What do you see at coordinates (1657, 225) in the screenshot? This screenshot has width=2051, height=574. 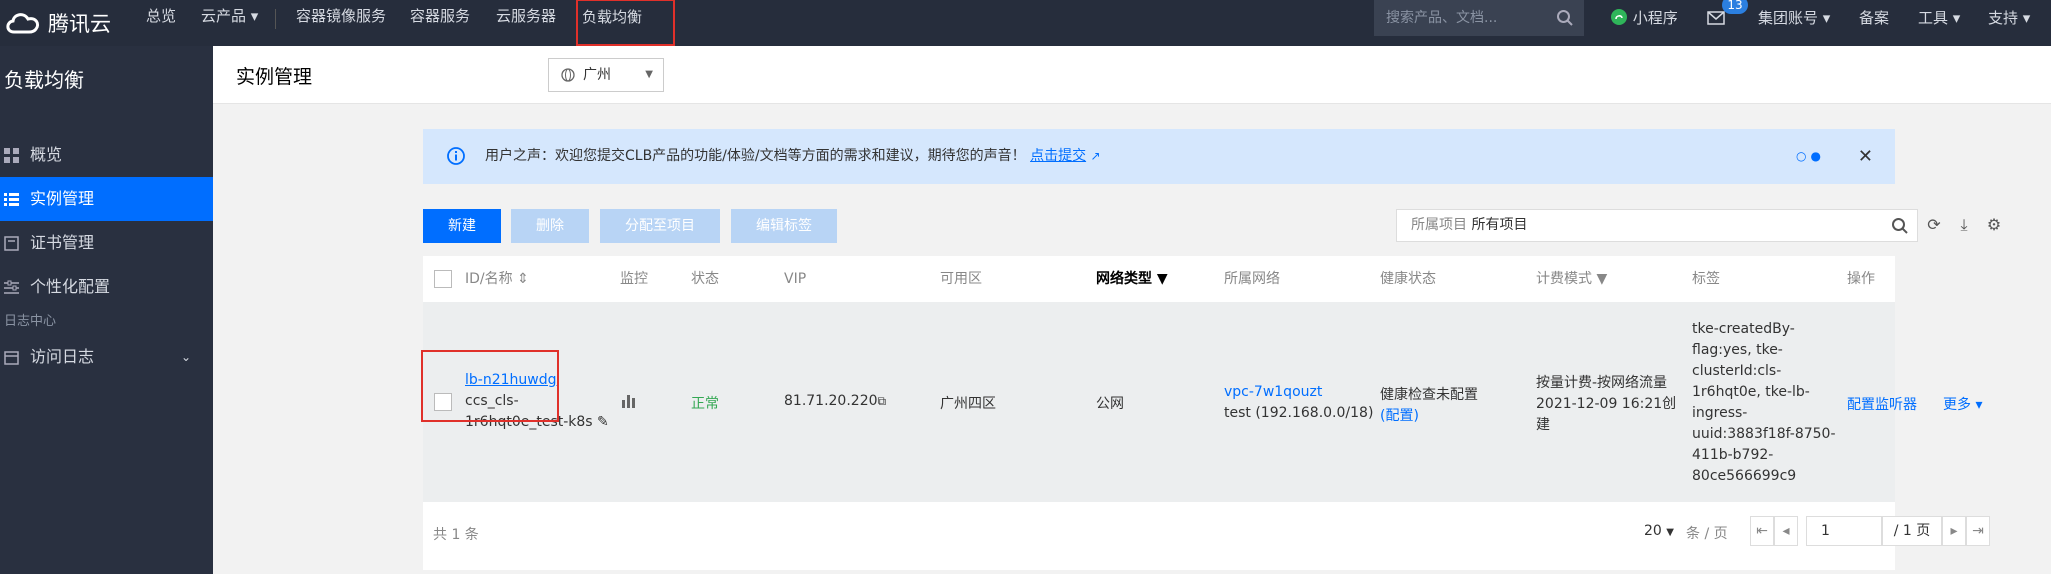 I see `project-filter-input: 所属项目 所有项目` at bounding box center [1657, 225].